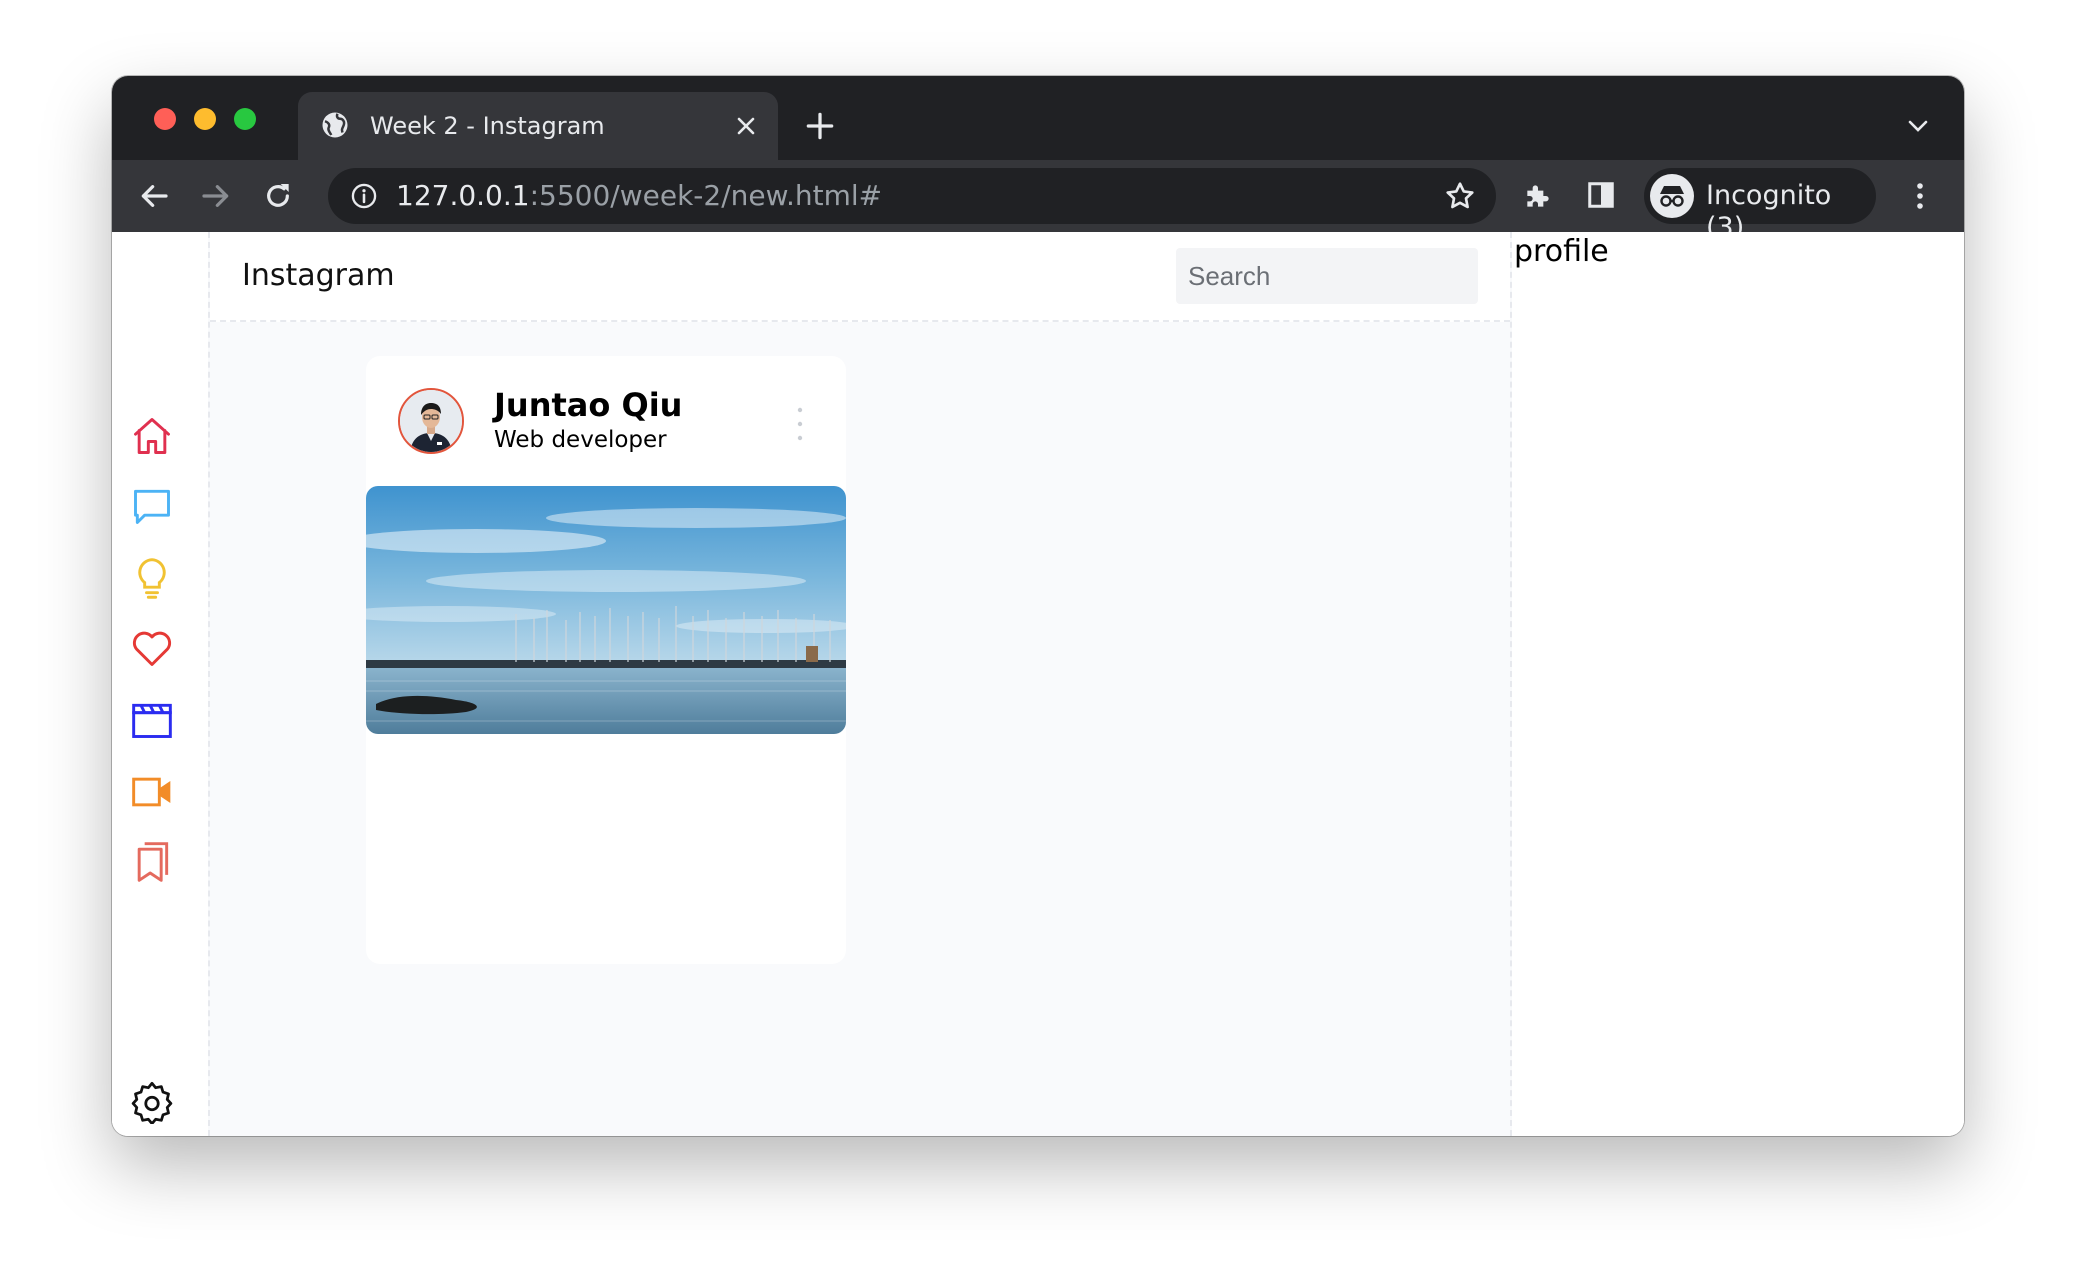 This screenshot has height=1284, width=2074. I want to click on app-brand: Instagram, so click(318, 276).